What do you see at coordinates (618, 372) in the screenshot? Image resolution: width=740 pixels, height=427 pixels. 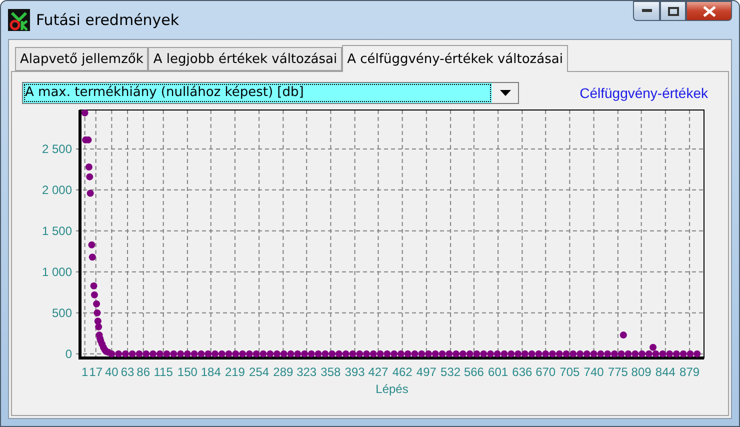 I see `x-tick-label: 775` at bounding box center [618, 372].